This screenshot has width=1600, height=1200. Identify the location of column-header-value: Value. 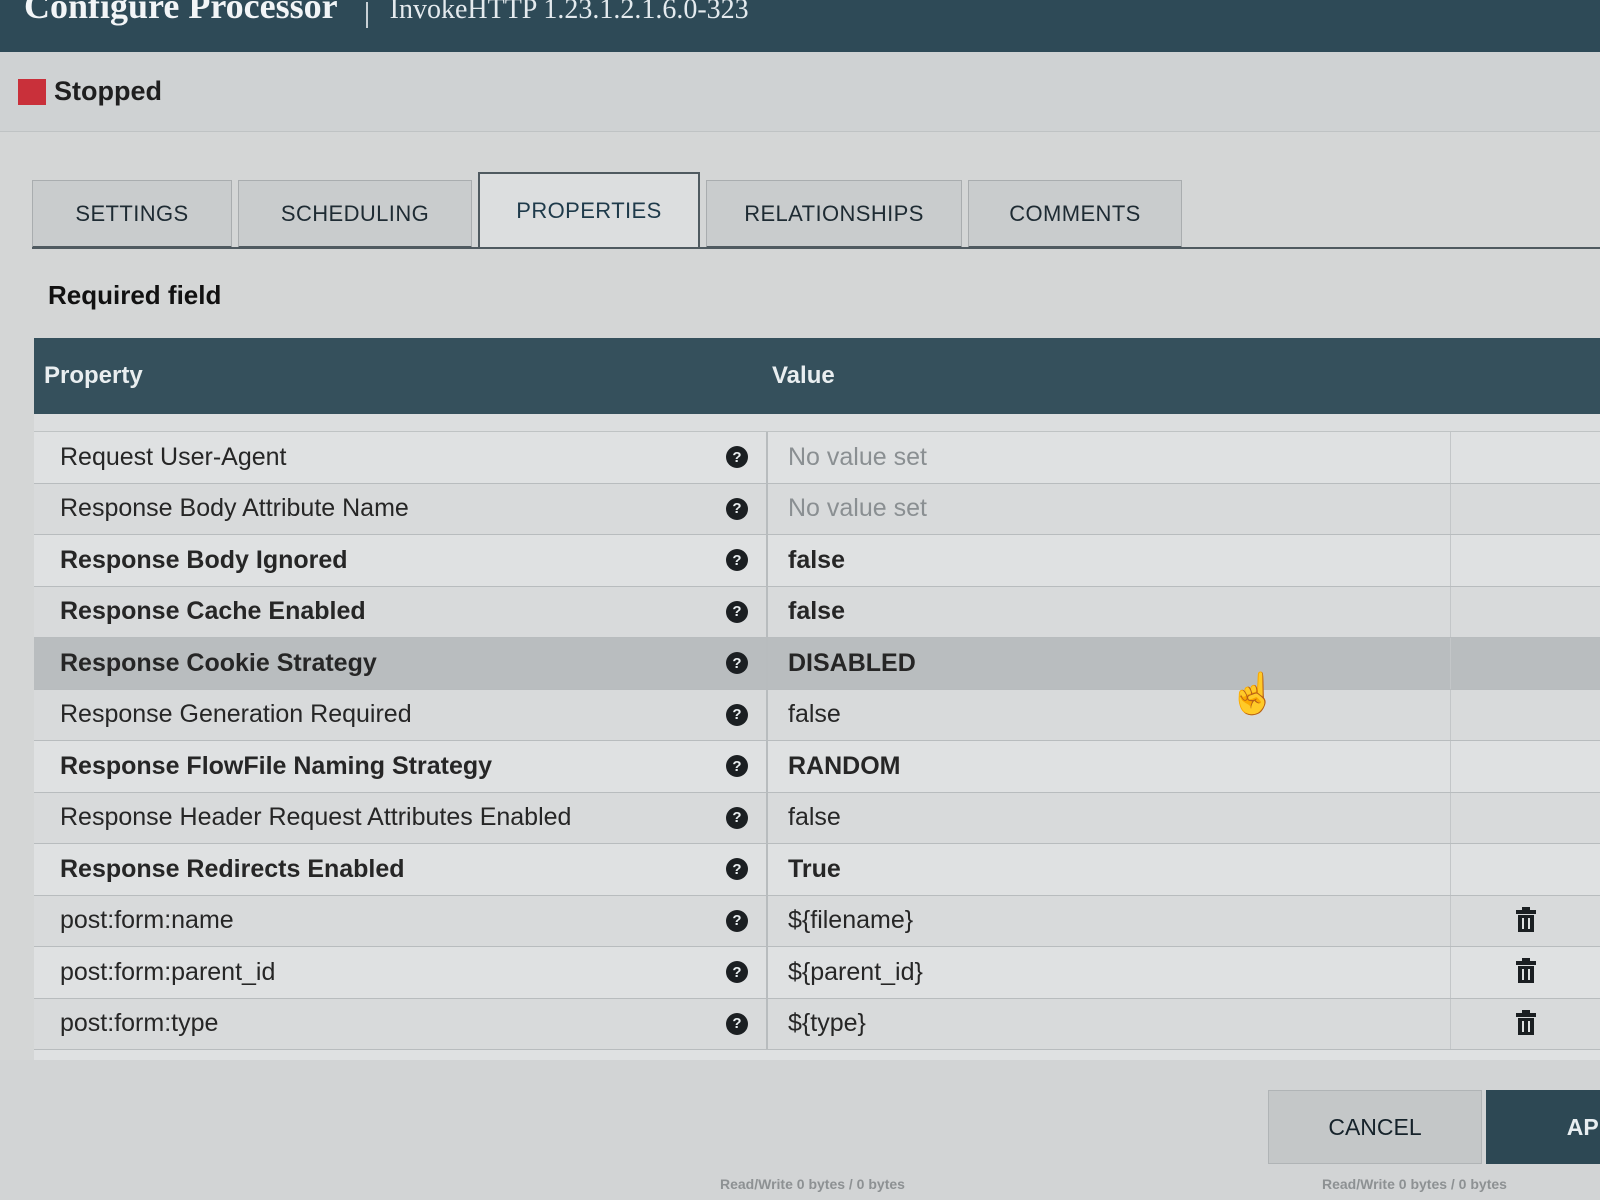
(802, 376).